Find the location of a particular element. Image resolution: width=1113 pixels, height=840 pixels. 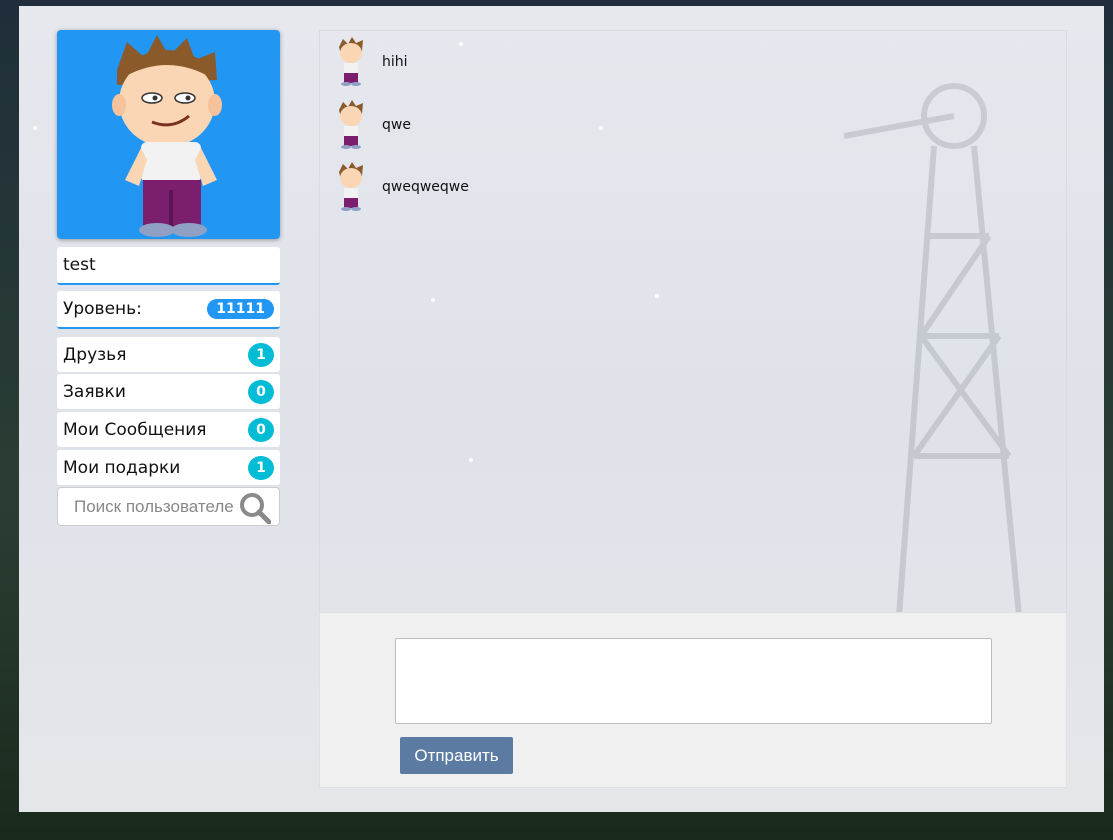

message-text: qwe is located at coordinates (396, 125).